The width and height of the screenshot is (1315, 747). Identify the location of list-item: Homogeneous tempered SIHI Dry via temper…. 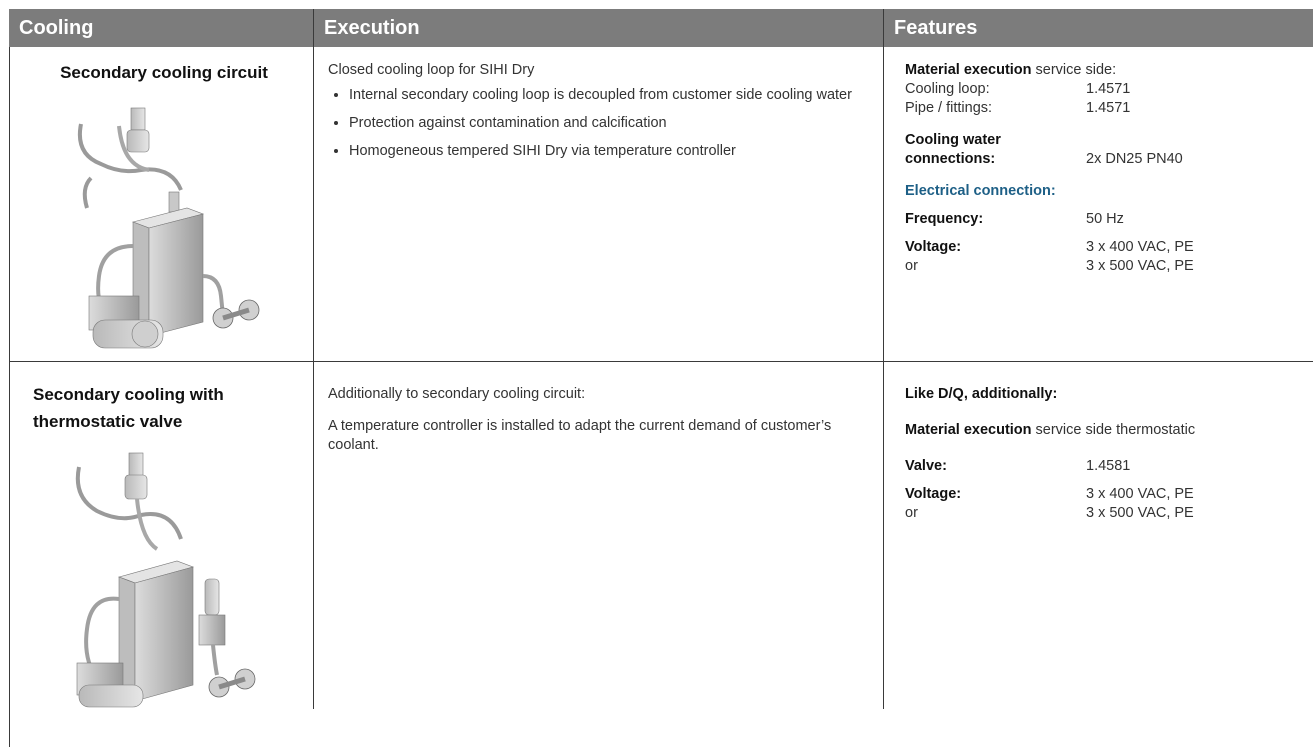
(608, 151).